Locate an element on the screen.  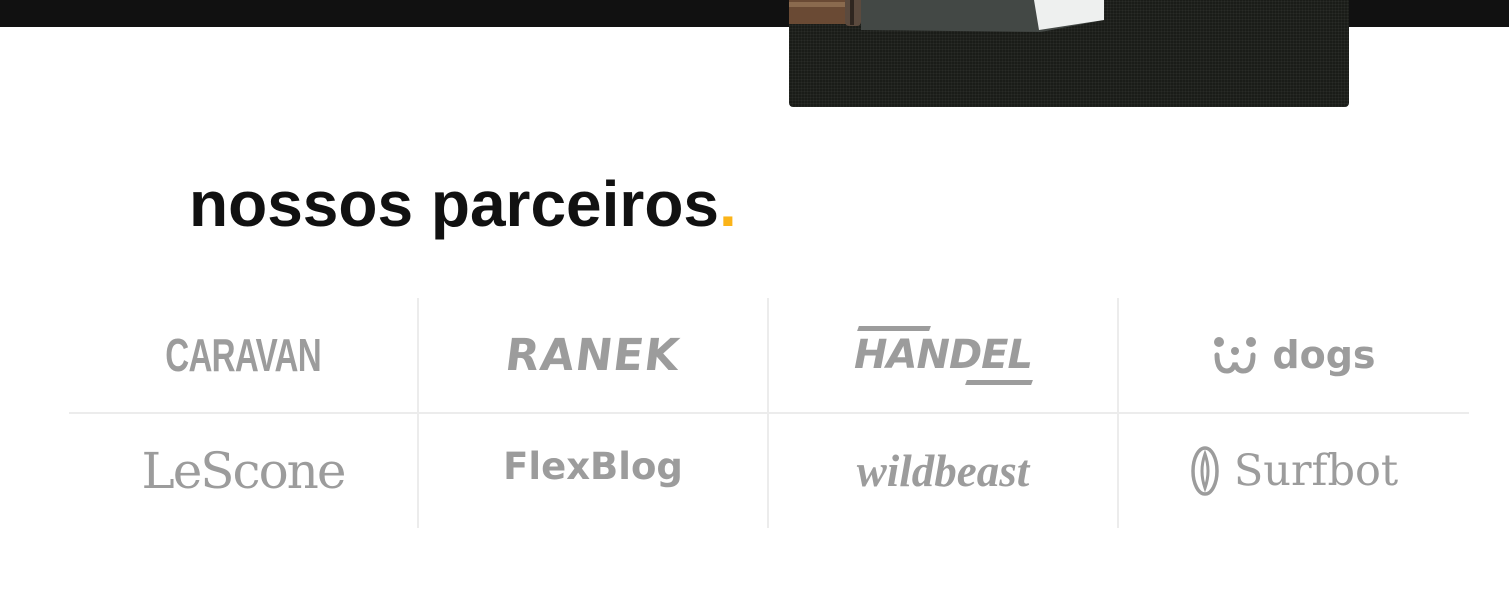
dog-face-icon is located at coordinates (1235, 355).